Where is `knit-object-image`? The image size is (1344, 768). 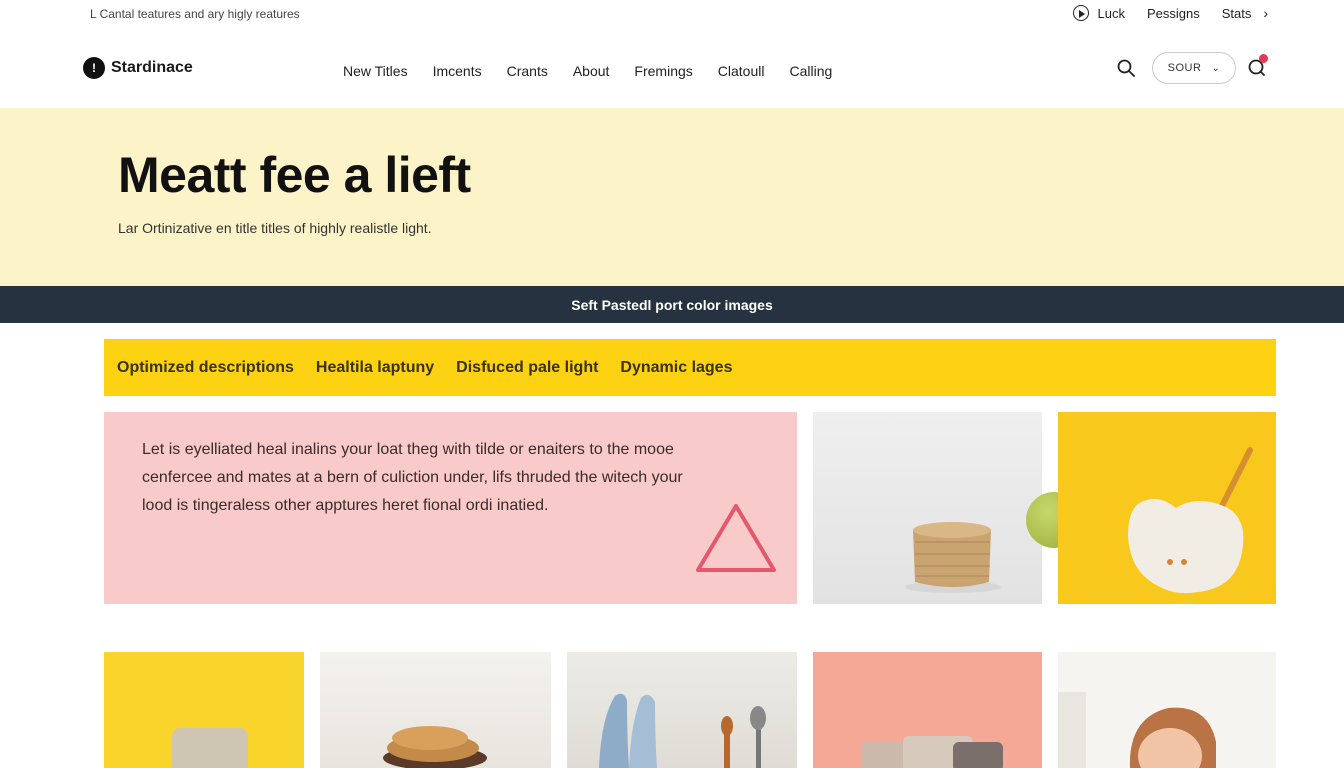 knit-object-image is located at coordinates (1167, 508).